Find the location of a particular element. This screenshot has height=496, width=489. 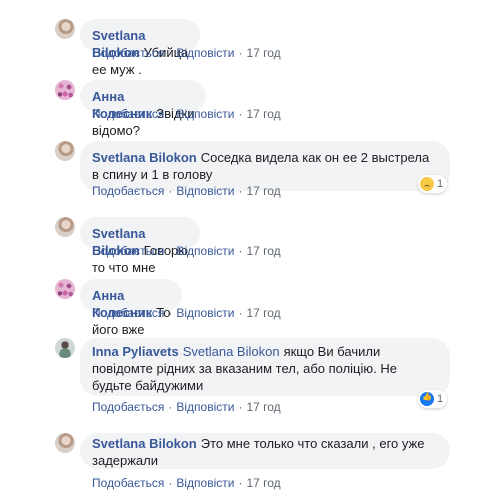

comment-author: Inna Pyliavets is located at coordinates (135, 351).